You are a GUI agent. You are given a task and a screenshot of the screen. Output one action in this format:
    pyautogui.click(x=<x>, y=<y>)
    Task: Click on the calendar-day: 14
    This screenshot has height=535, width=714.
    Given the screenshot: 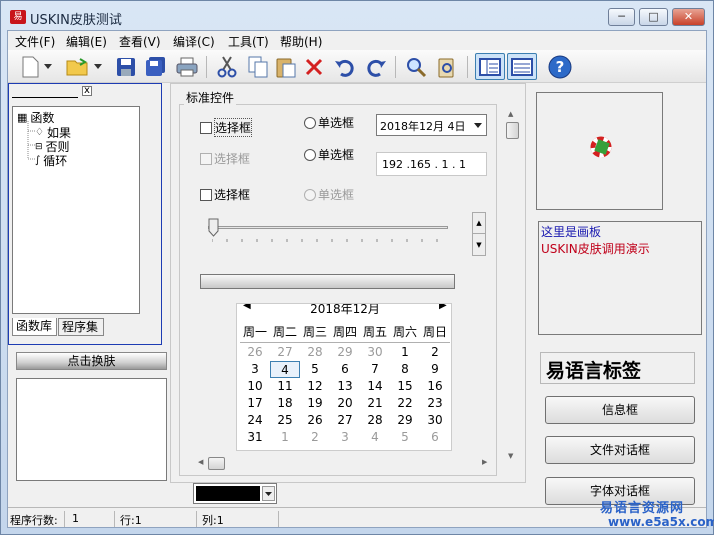 What is the action you would take?
    pyautogui.click(x=375, y=386)
    